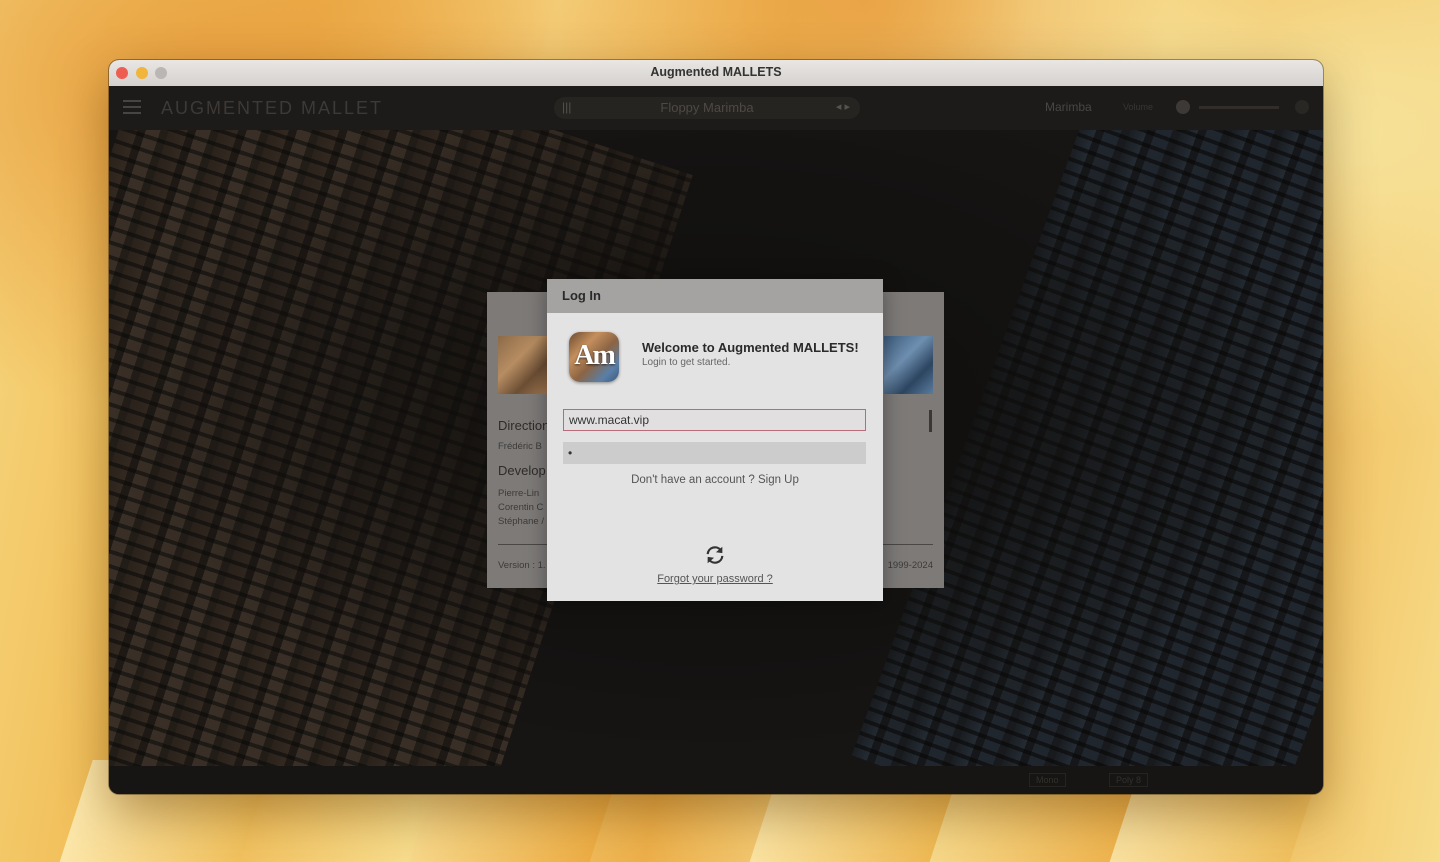  I want to click on about-image-right, so click(908, 365).